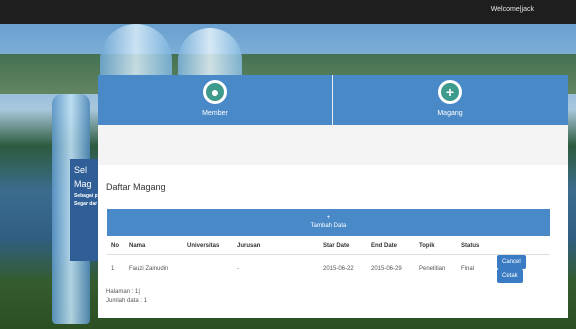 The width and height of the screenshot is (576, 329). I want to click on top-bar: Welcome|jack, so click(288, 12).